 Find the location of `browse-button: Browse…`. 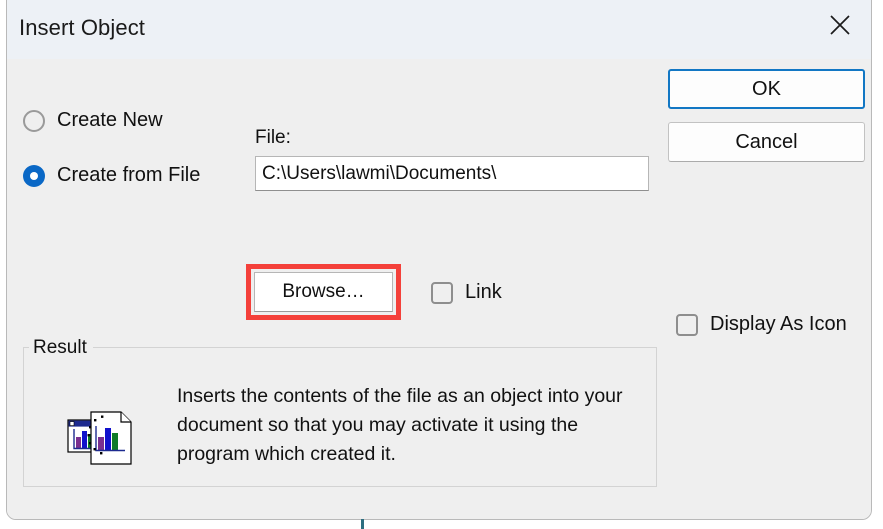

browse-button: Browse… is located at coordinates (323, 292).